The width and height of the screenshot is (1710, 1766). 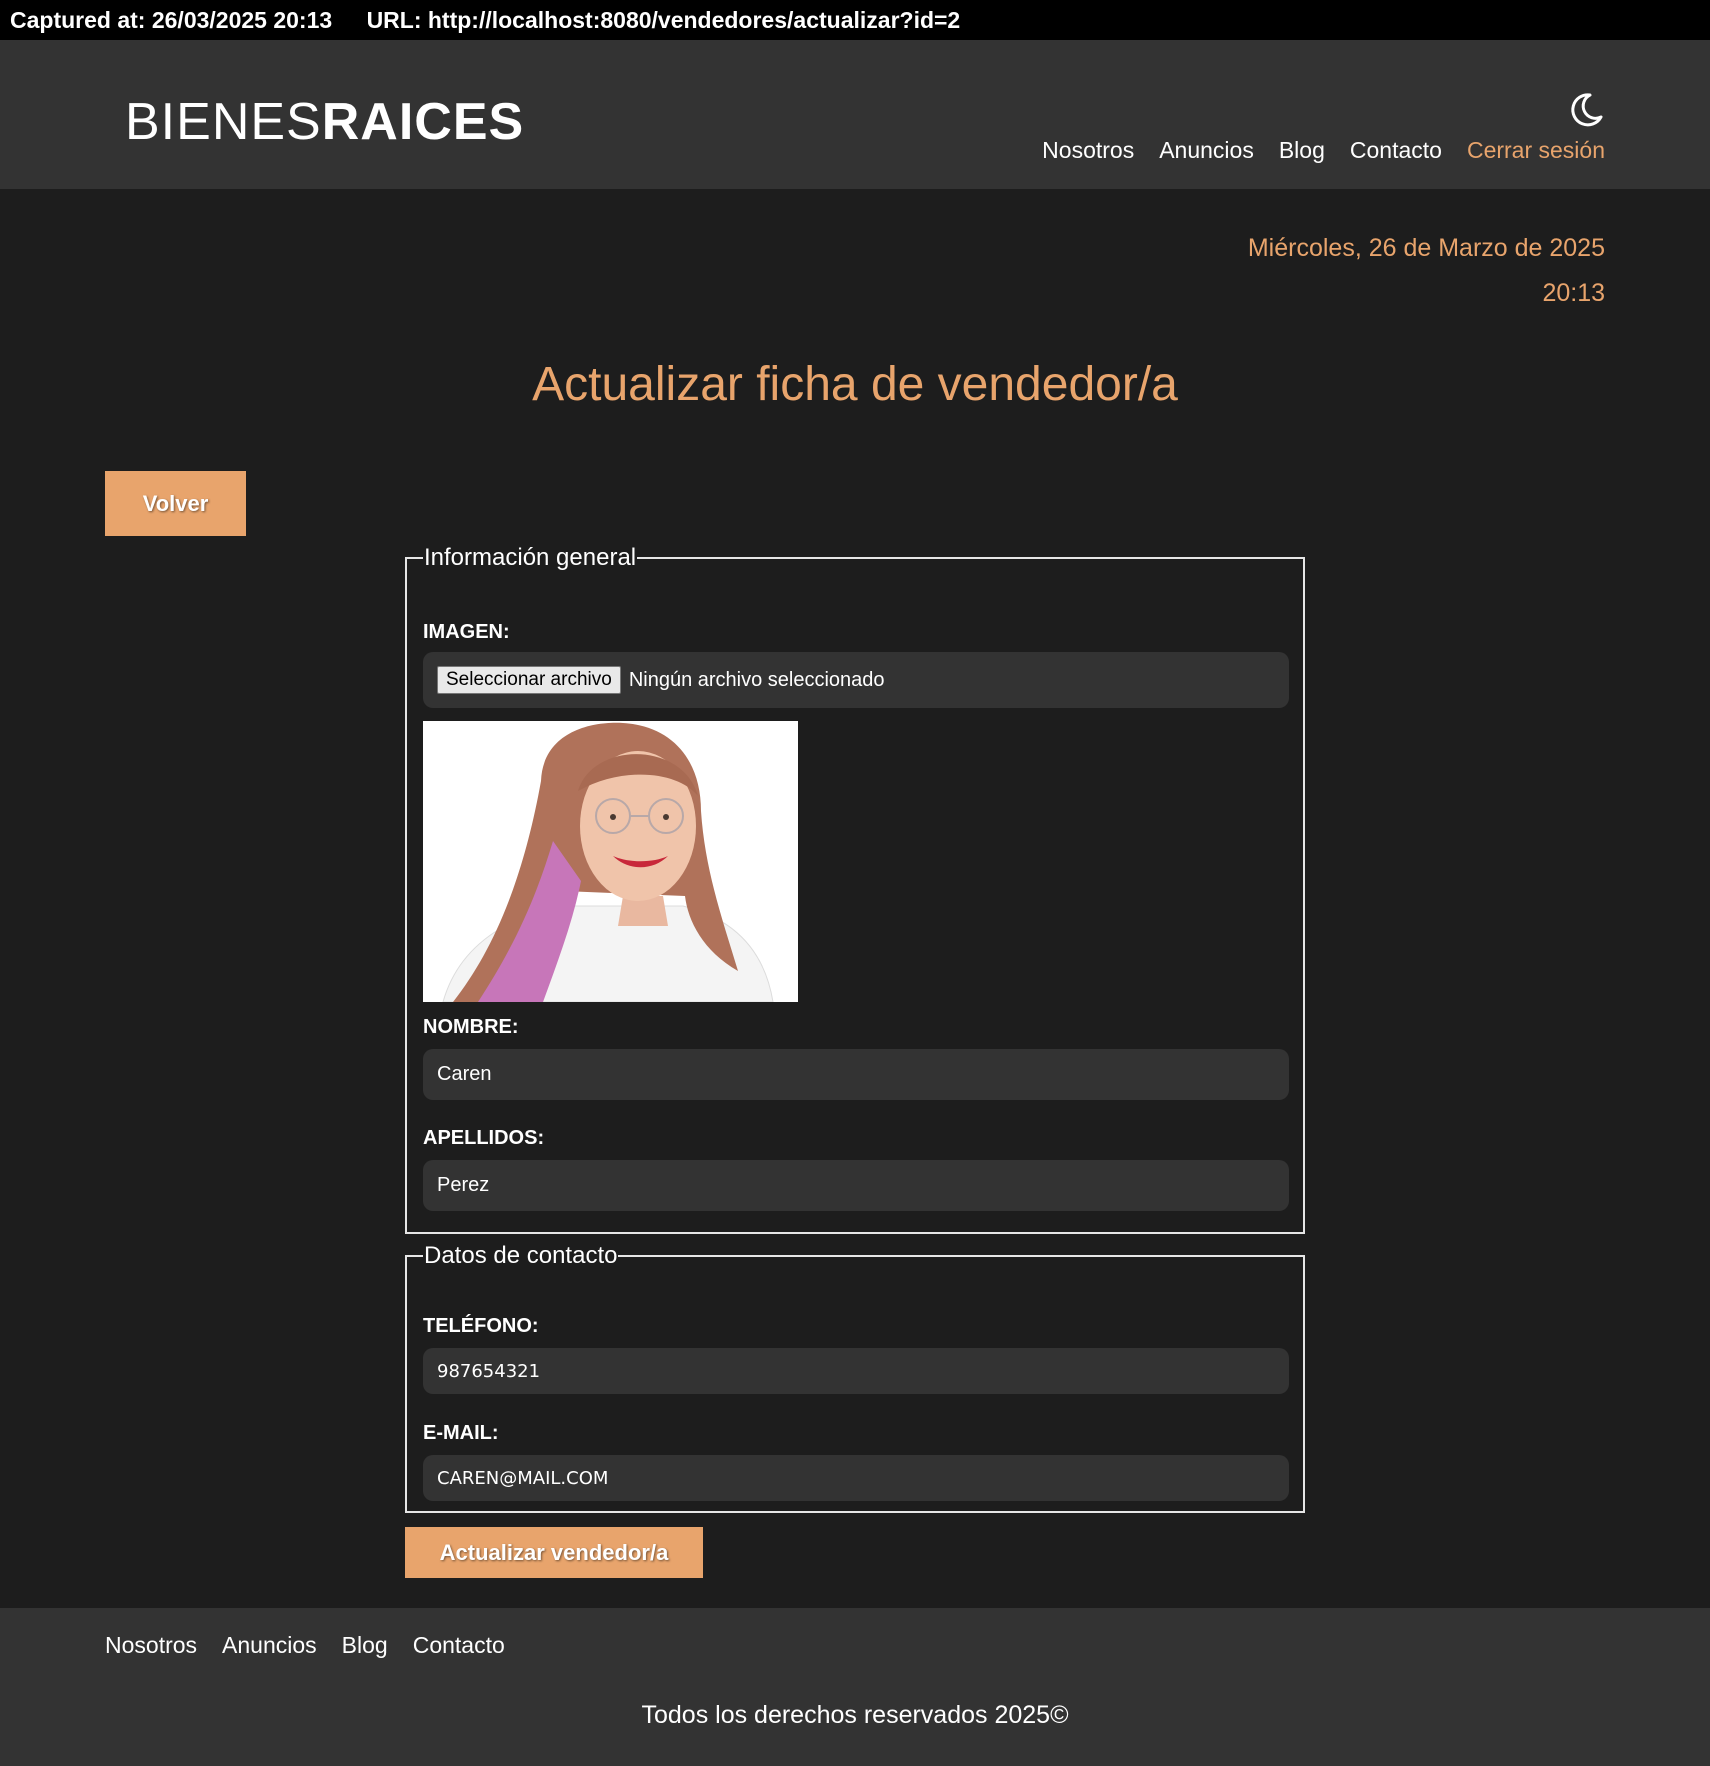 What do you see at coordinates (856, 1185) in the screenshot?
I see `apellidos-input` at bounding box center [856, 1185].